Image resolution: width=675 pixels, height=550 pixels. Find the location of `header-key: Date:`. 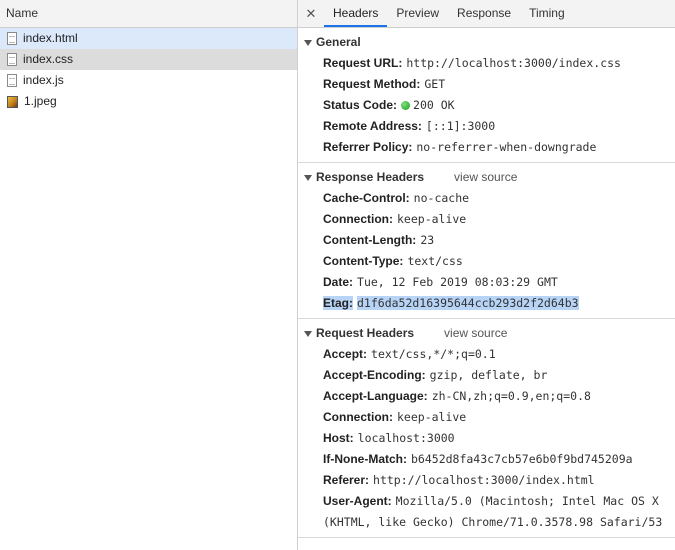

header-key: Date: is located at coordinates (338, 282).